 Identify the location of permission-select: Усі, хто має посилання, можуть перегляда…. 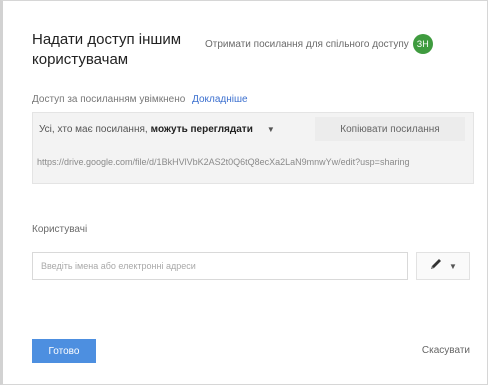
(165, 129).